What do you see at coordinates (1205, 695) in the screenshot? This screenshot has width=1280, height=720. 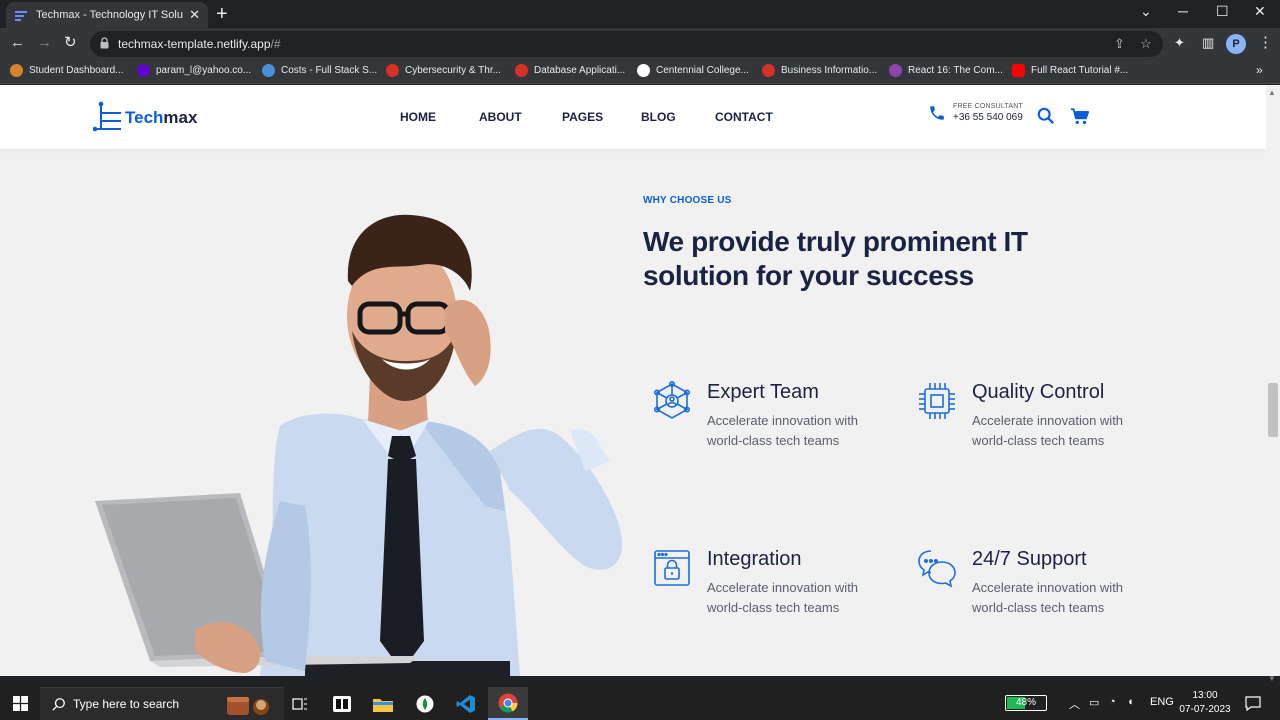 I see `clock-time: 13:00` at bounding box center [1205, 695].